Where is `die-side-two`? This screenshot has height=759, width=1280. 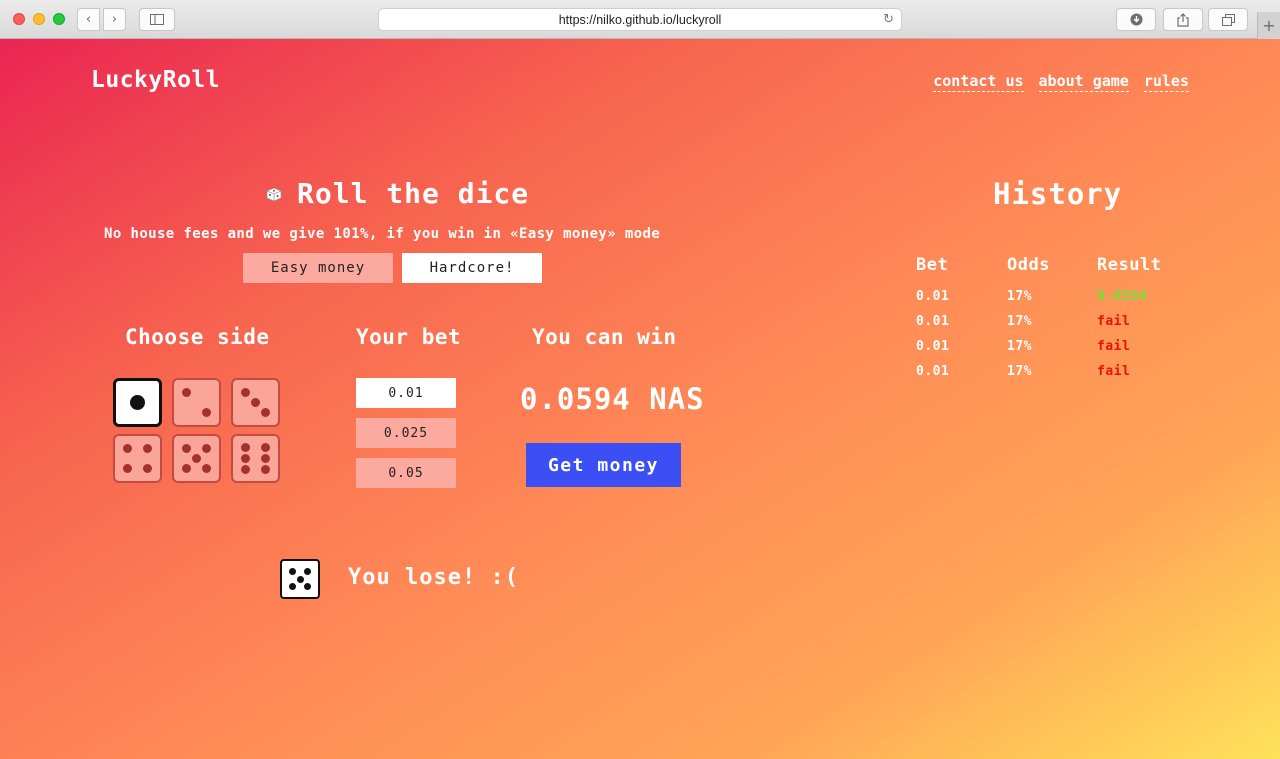
die-side-two is located at coordinates (196, 402).